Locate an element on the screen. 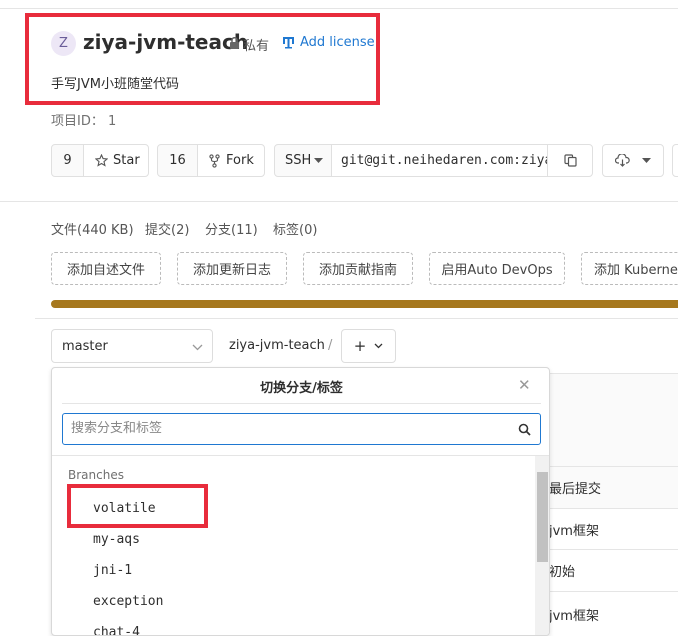 The image size is (678, 636). search-icon is located at coordinates (524, 429).